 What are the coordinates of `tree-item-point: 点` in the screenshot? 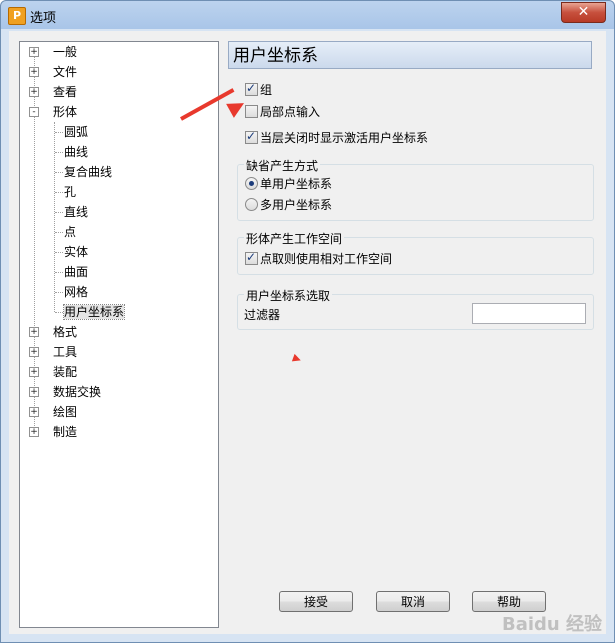 It's located at (70, 232).